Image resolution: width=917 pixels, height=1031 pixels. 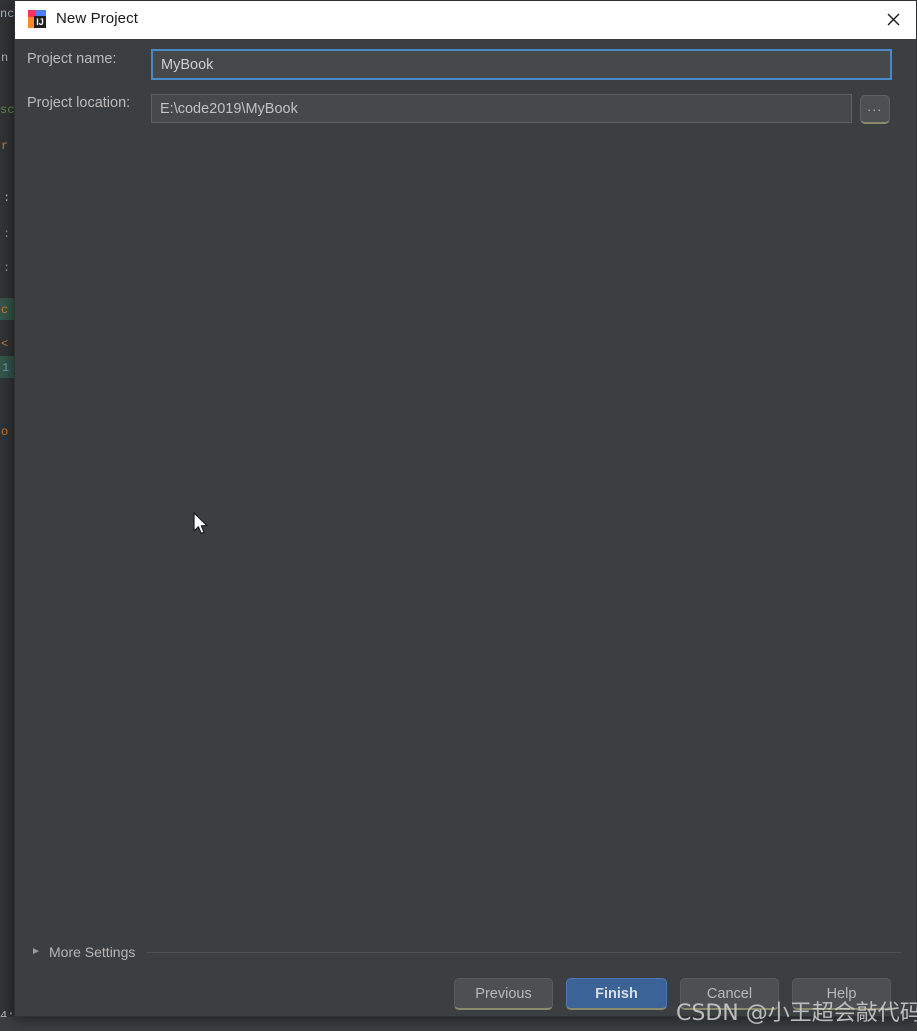 What do you see at coordinates (893, 19) in the screenshot?
I see `close-icon` at bounding box center [893, 19].